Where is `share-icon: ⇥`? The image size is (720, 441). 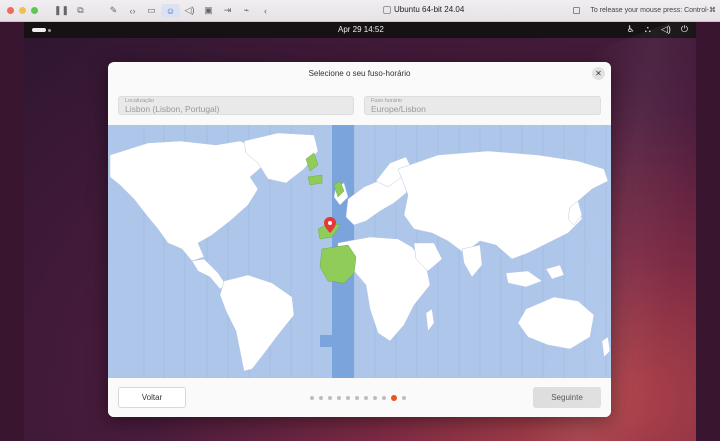 share-icon: ⇥ is located at coordinates (227, 11).